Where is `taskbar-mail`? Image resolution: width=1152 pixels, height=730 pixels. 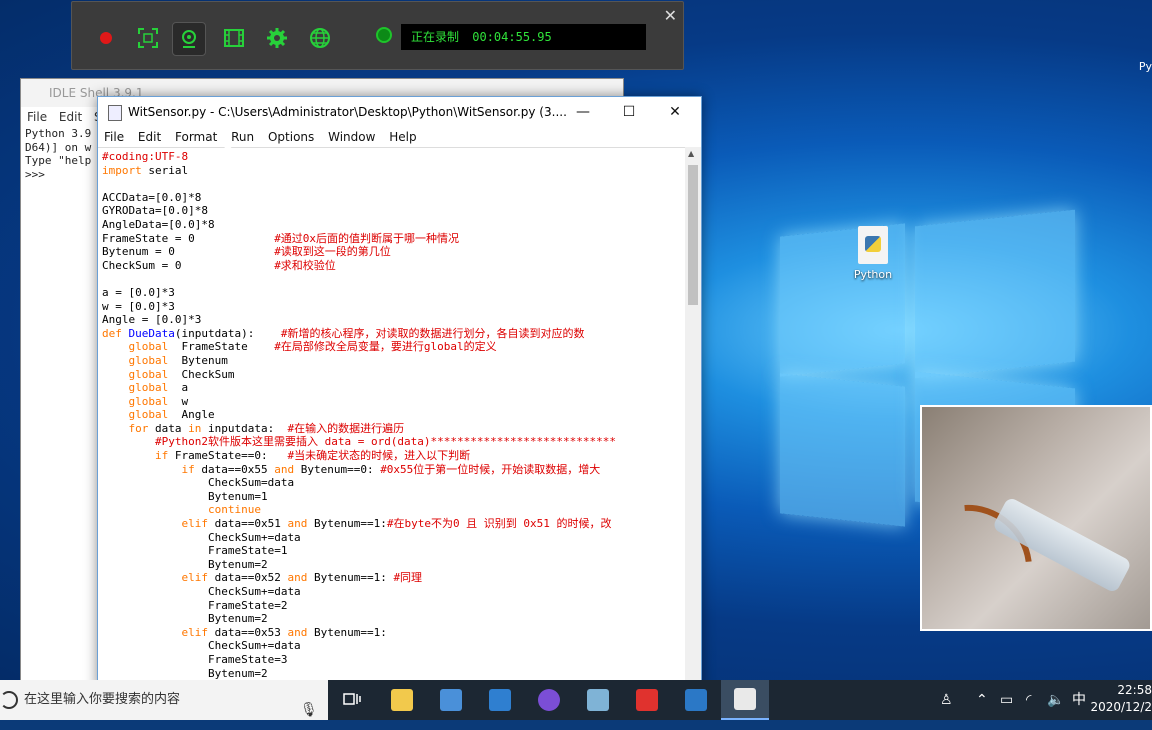 taskbar-mail is located at coordinates (500, 700).